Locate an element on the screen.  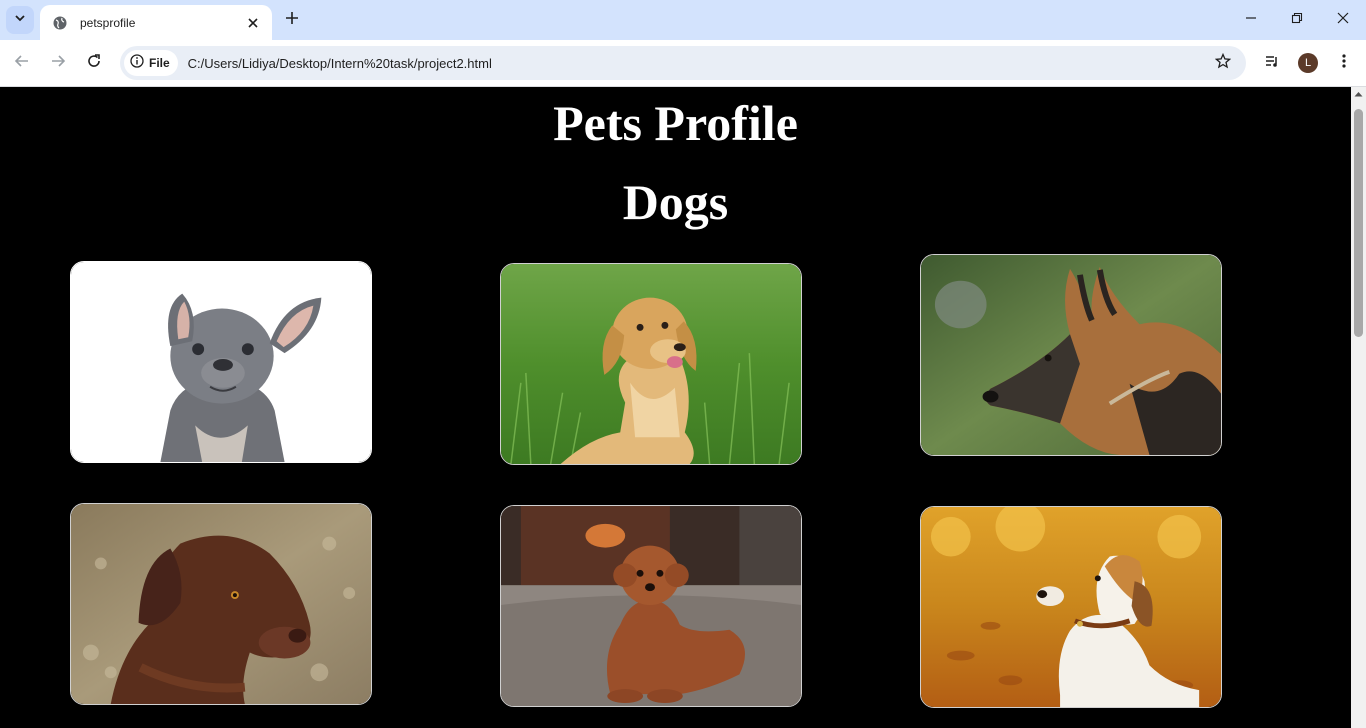
restore-icon is located at coordinates (1297, 20).